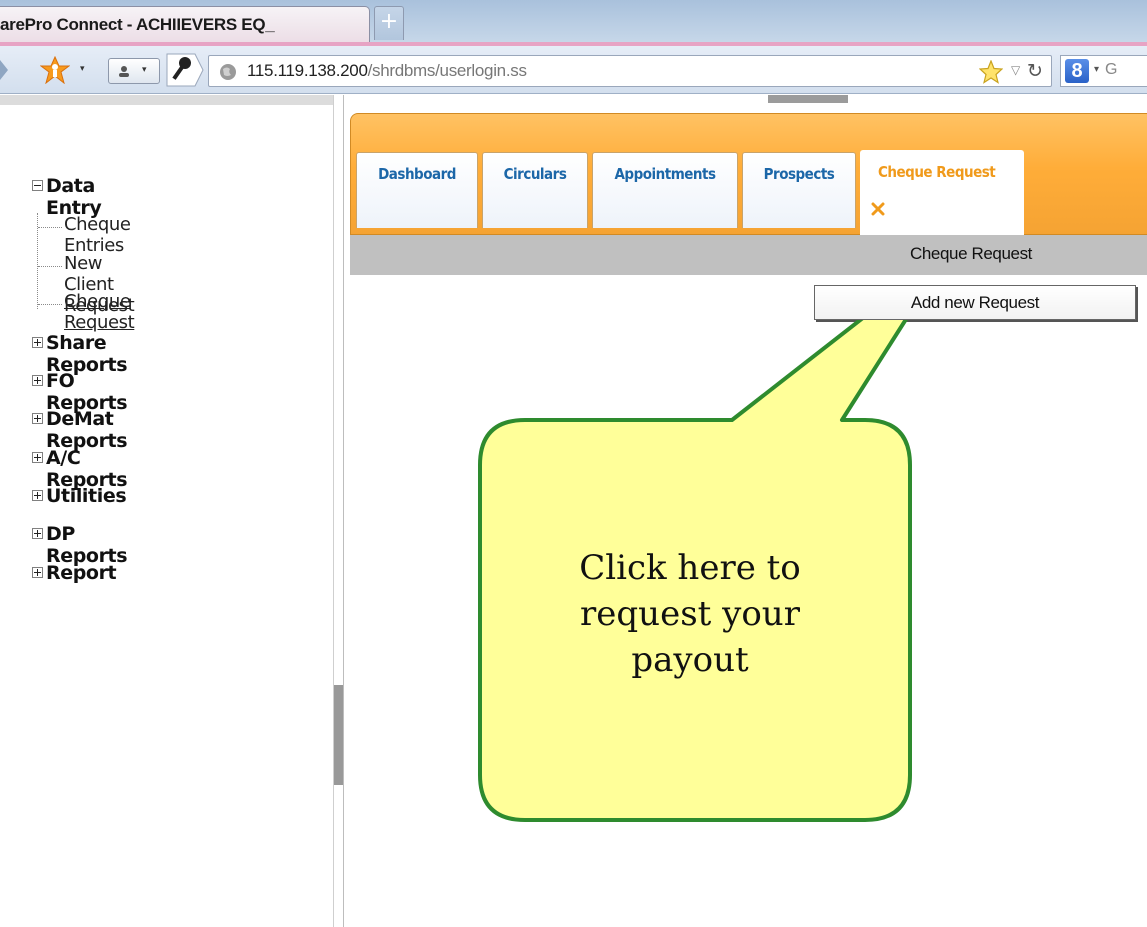 Image resolution: width=1147 pixels, height=927 pixels. I want to click on url-history-dropdown-icon: ▽, so click(1015, 70).